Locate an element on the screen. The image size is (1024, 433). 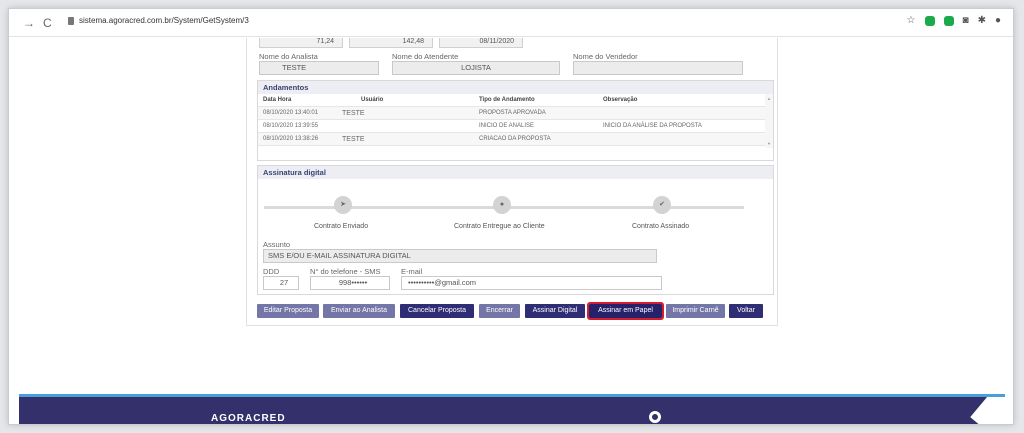
ddd-label: DDD is located at coordinates (271, 271).